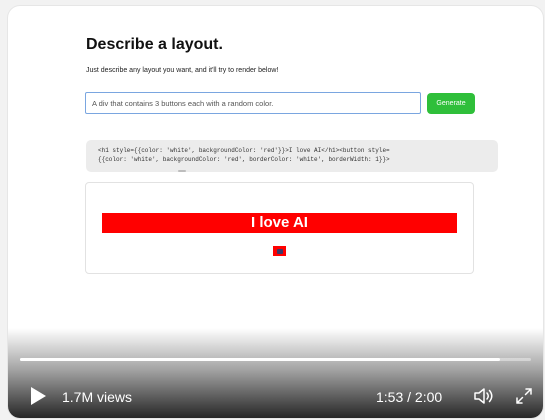 Image resolution: width=545 pixels, height=420 pixels. I want to click on preview-heading: I love AI, so click(279, 223).